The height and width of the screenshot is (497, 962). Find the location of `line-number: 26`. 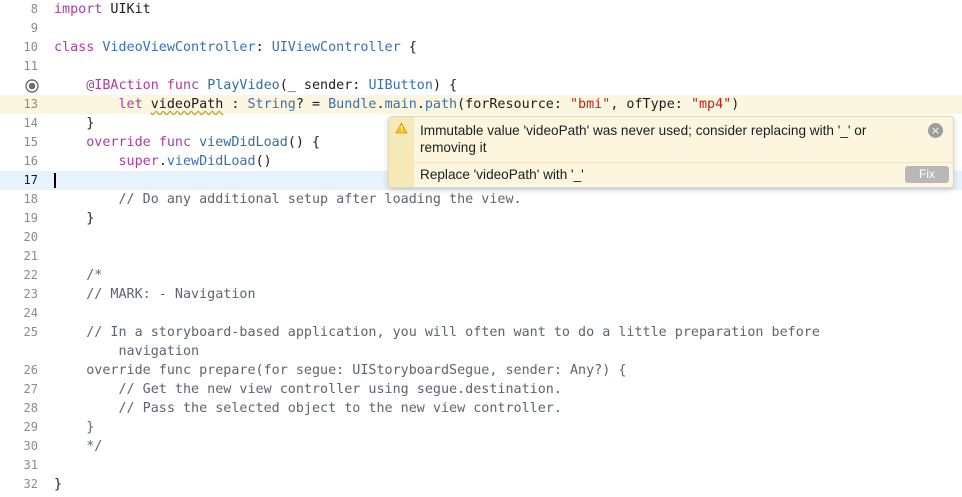

line-number: 26 is located at coordinates (30, 370).